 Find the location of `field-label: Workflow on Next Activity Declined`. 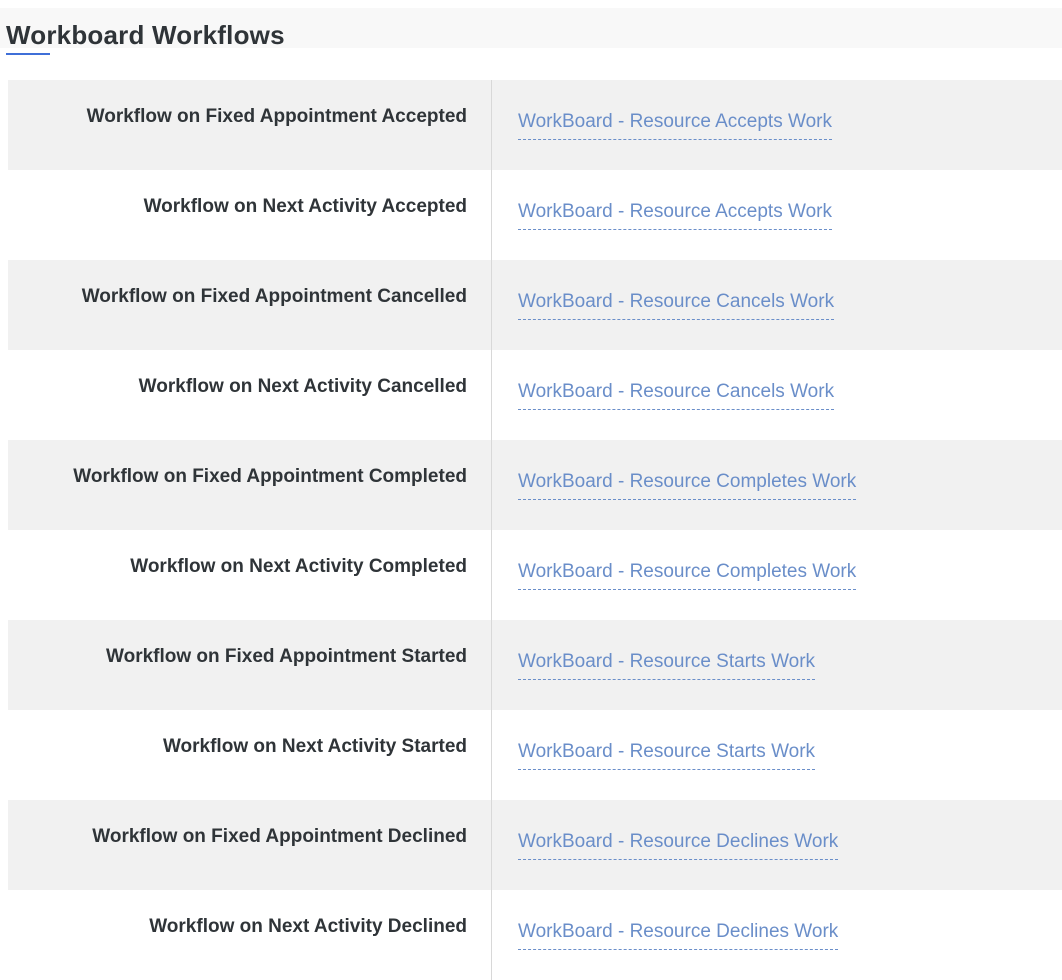

field-label: Workflow on Next Activity Declined is located at coordinates (308, 926).